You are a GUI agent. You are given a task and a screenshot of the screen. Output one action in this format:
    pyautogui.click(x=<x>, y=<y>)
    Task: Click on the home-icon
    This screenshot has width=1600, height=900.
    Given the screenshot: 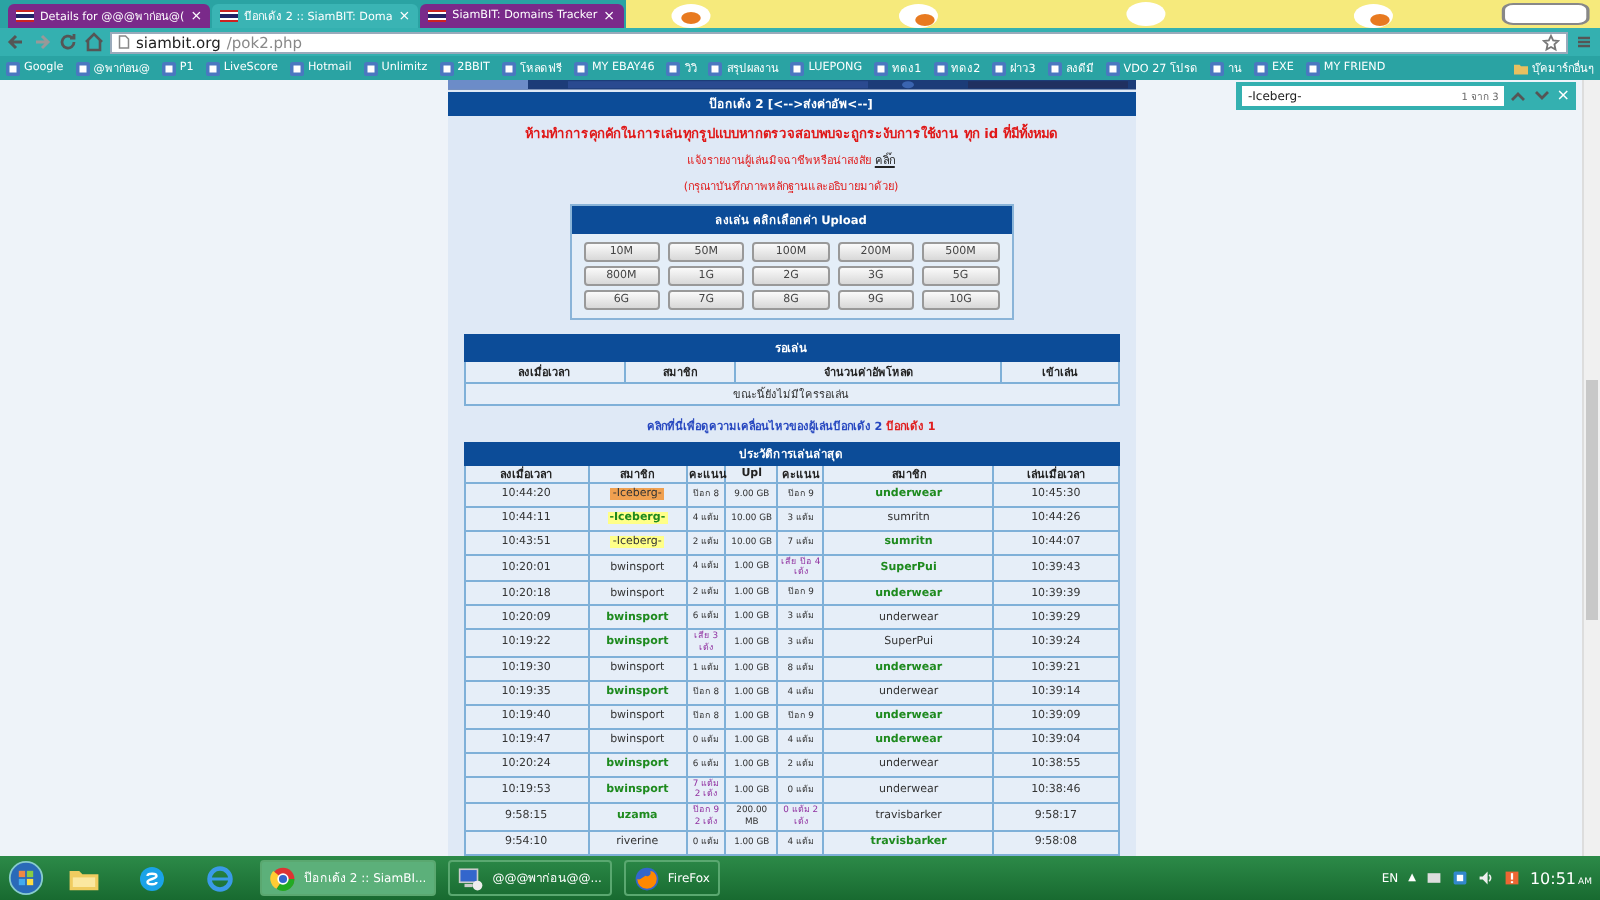 What is the action you would take?
    pyautogui.click(x=94, y=42)
    